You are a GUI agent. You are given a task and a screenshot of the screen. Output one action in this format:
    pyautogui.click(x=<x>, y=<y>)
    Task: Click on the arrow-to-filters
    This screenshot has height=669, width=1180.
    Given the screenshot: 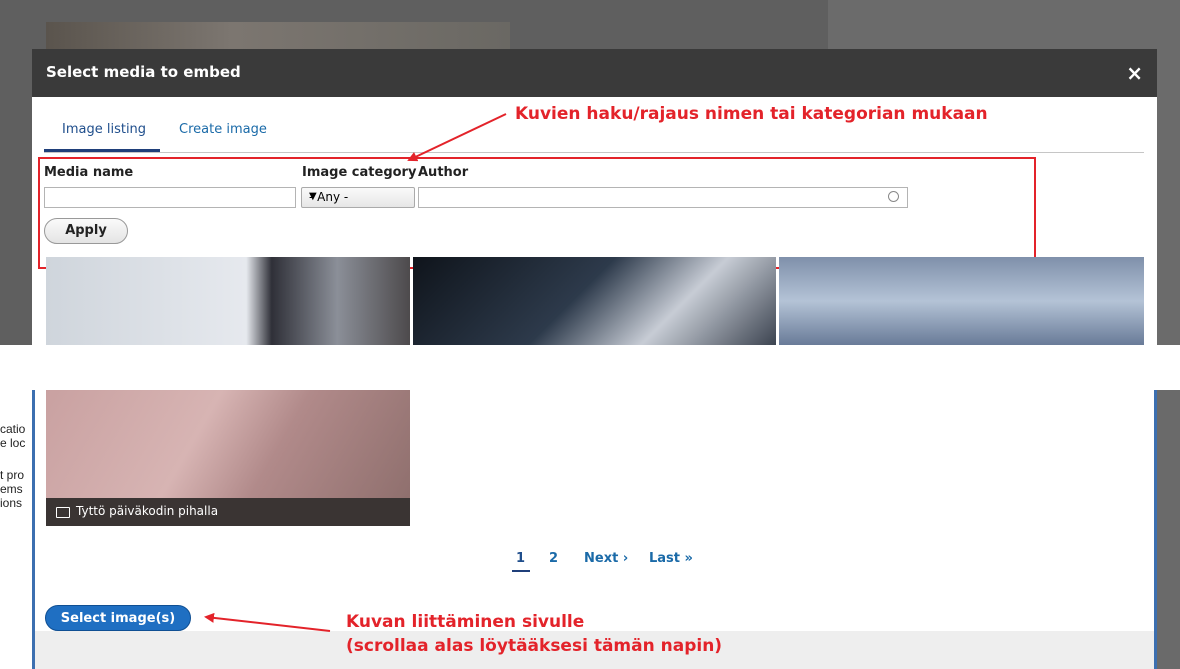 What is the action you would take?
    pyautogui.click(x=457, y=137)
    